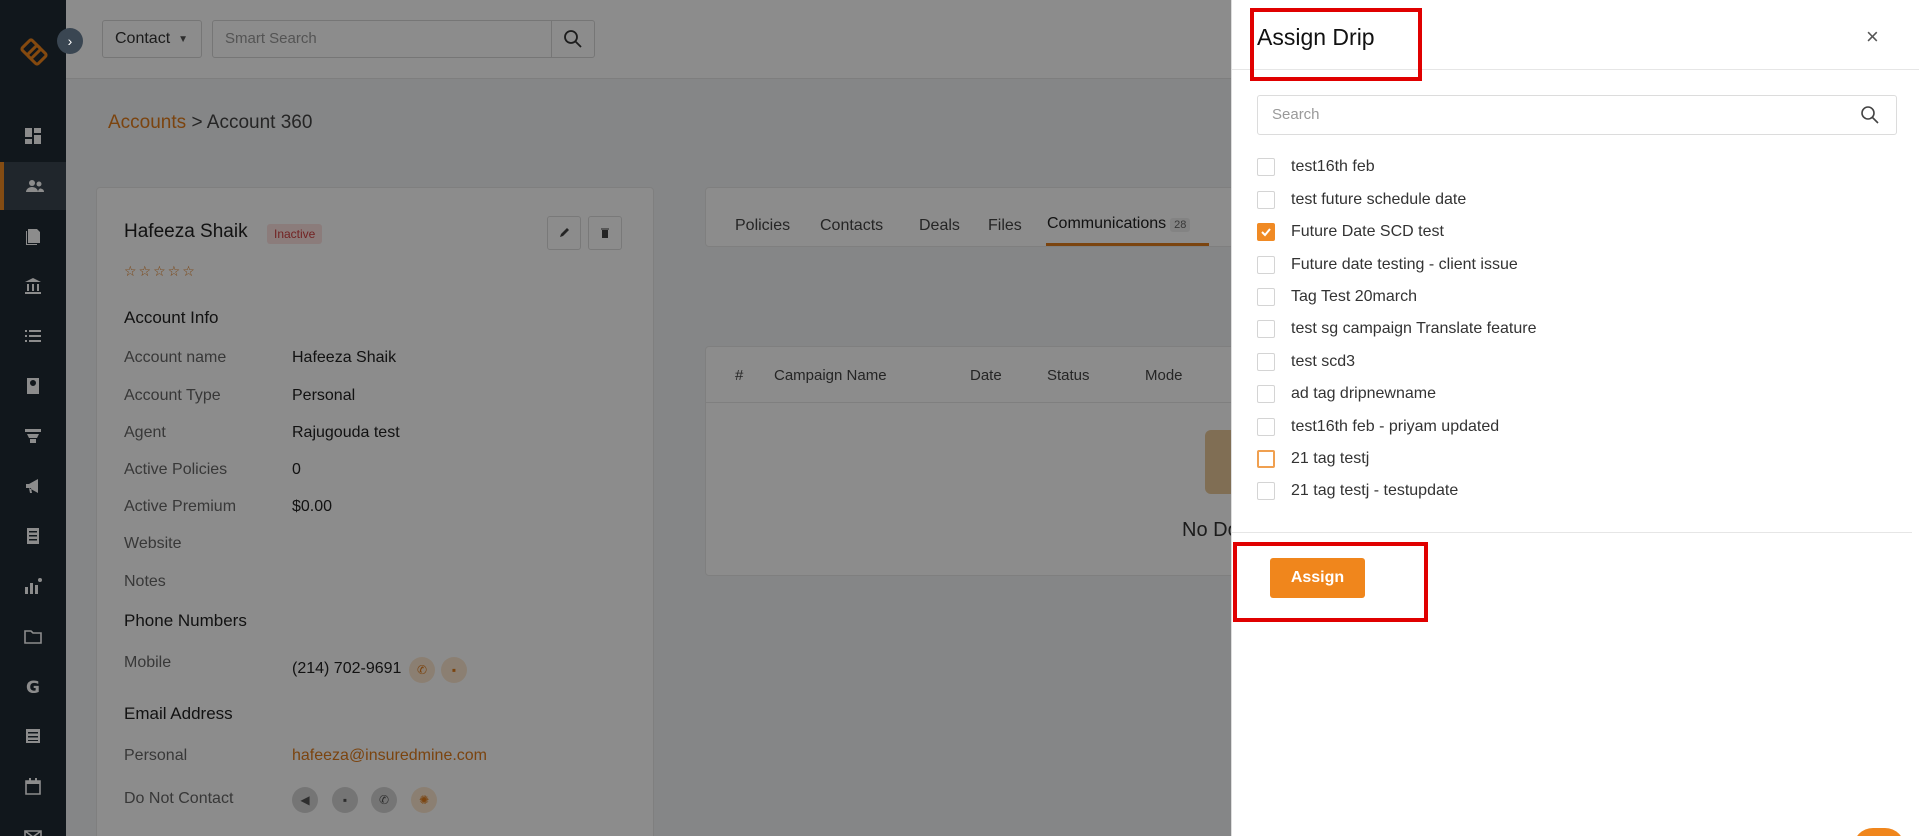 This screenshot has height=836, width=1919. What do you see at coordinates (1330, 459) in the screenshot?
I see `drip-option-label: 21 tag testj` at bounding box center [1330, 459].